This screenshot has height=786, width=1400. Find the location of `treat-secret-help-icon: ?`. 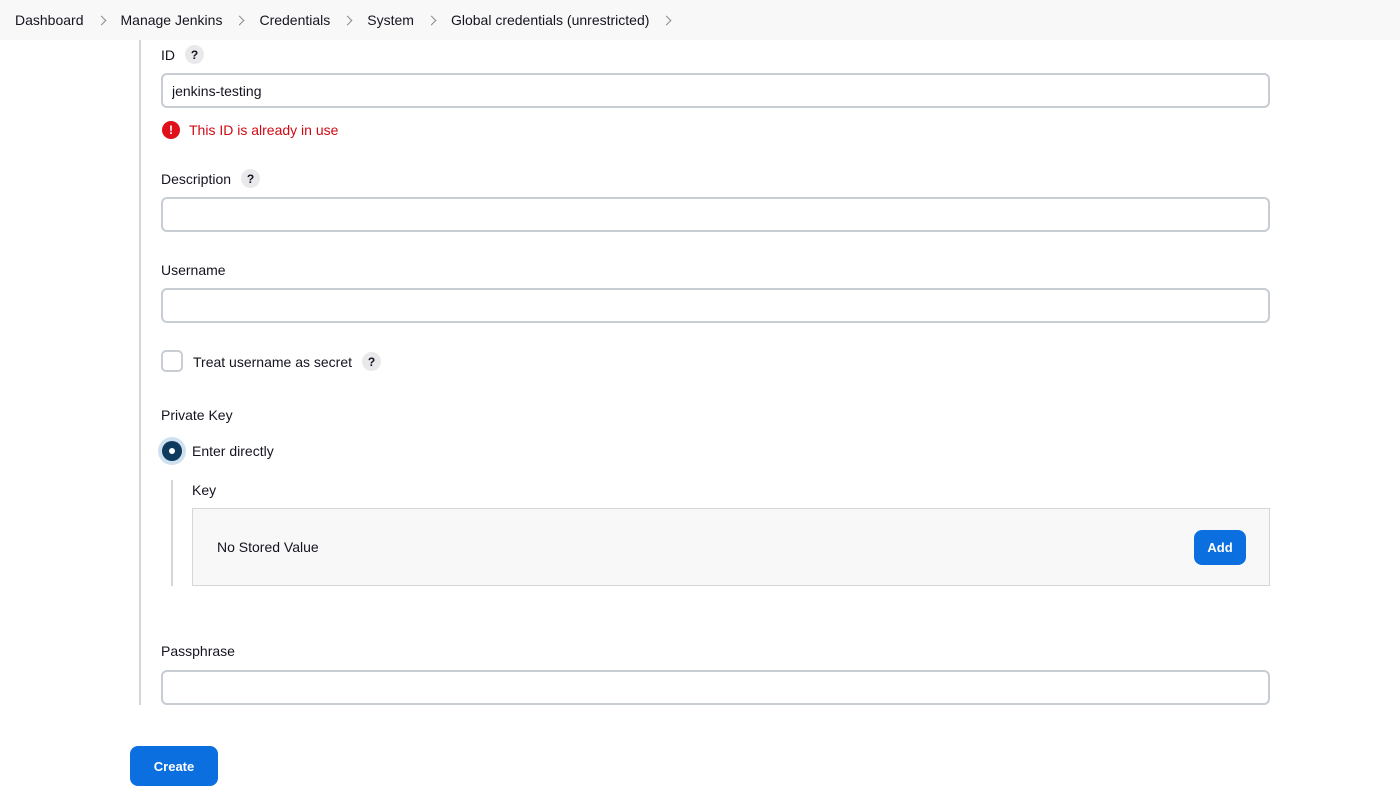

treat-secret-help-icon: ? is located at coordinates (371, 361).